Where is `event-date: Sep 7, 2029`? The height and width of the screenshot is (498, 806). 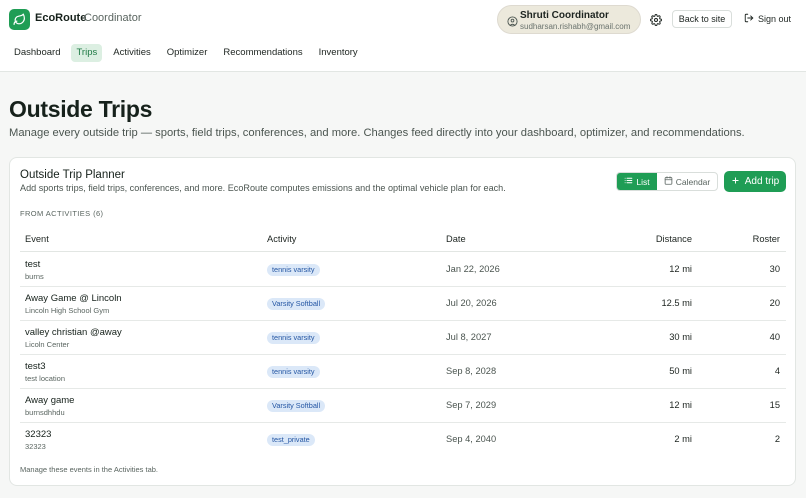
event-date: Sep 7, 2029 is located at coordinates (471, 405).